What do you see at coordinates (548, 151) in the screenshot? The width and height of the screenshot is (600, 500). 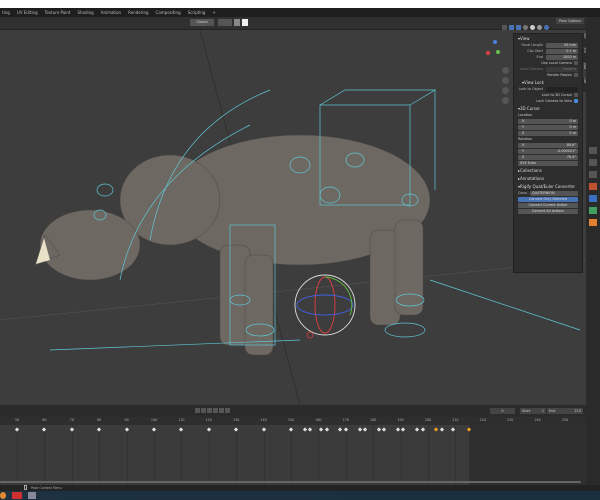 I see `rot-y-field: Y -0.000021°` at bounding box center [548, 151].